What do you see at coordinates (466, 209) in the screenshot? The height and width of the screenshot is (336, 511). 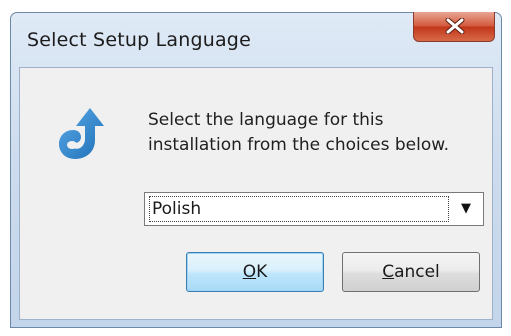 I see `dropdown-arrow-icon: ▼` at bounding box center [466, 209].